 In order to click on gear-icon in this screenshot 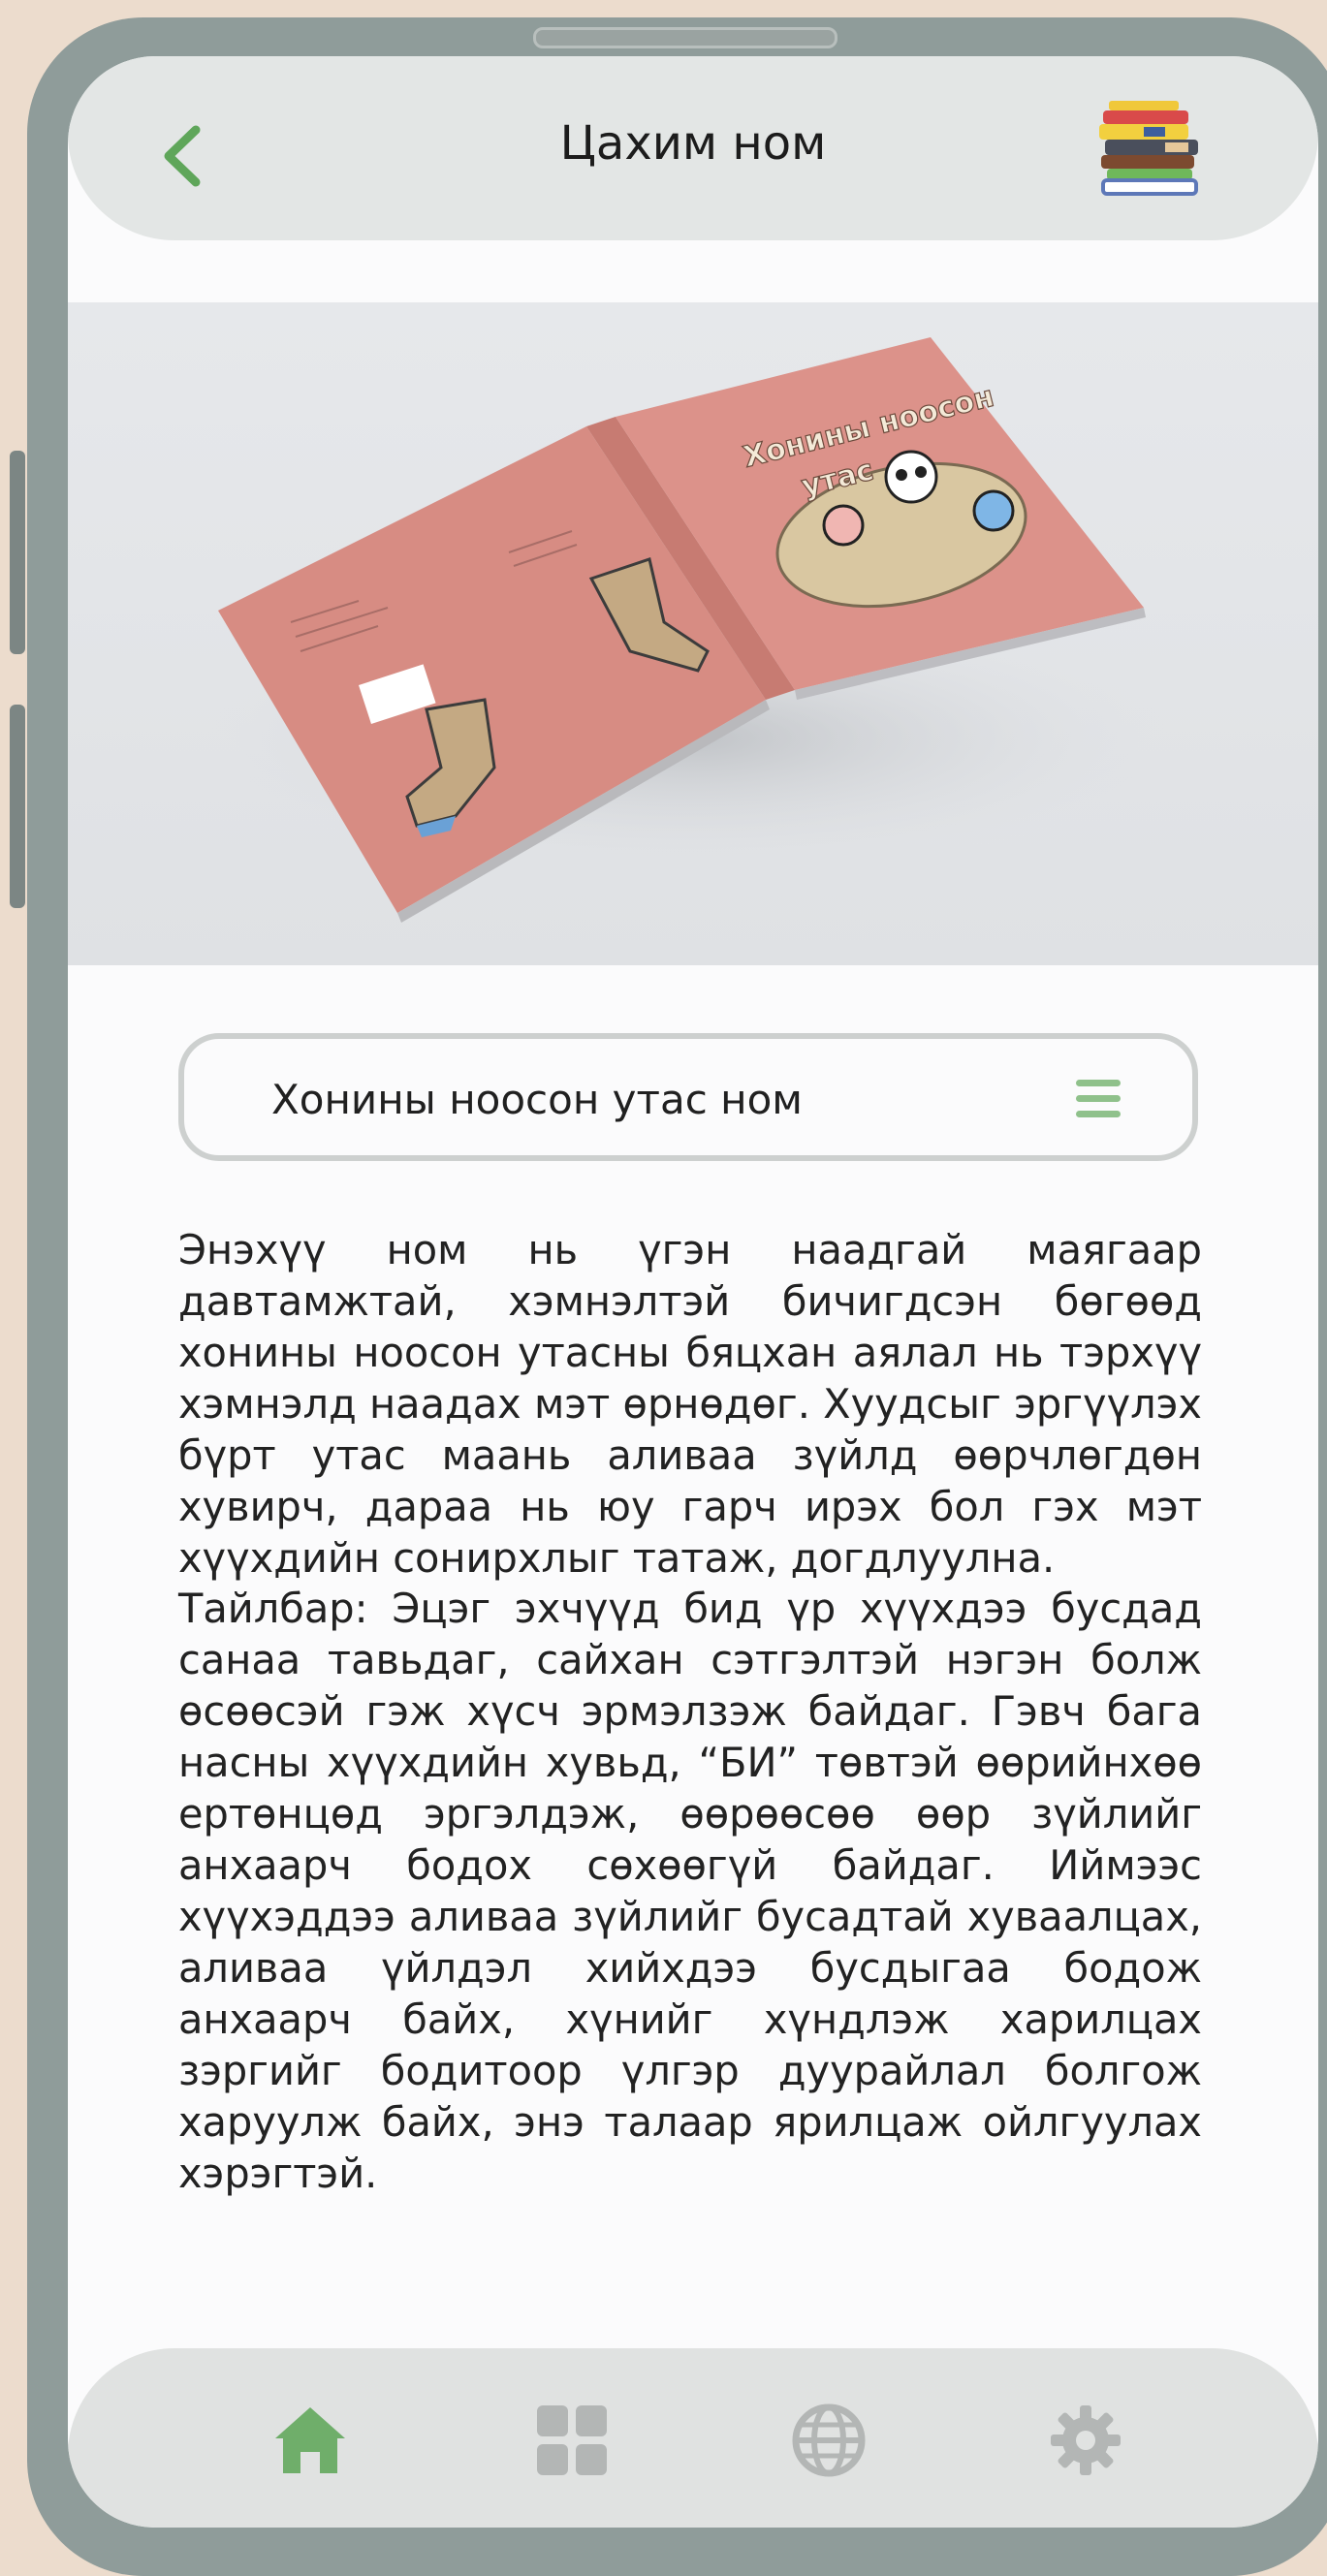, I will do `click(1086, 2440)`.